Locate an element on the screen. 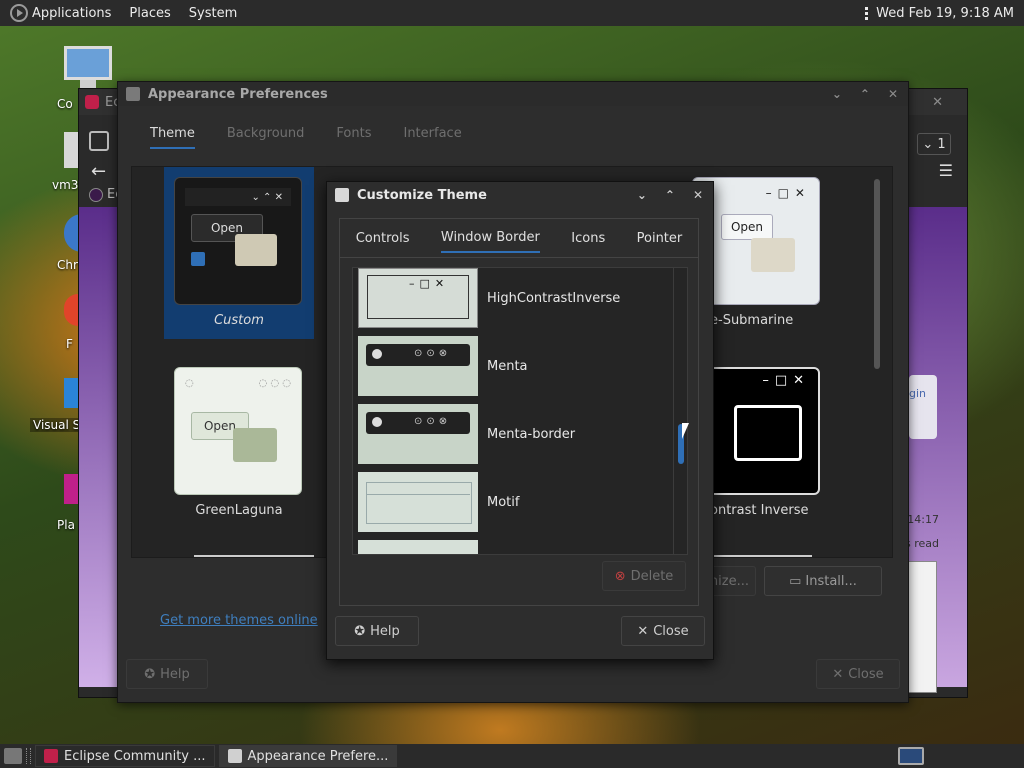  list-item: Motif is located at coordinates (518, 502).